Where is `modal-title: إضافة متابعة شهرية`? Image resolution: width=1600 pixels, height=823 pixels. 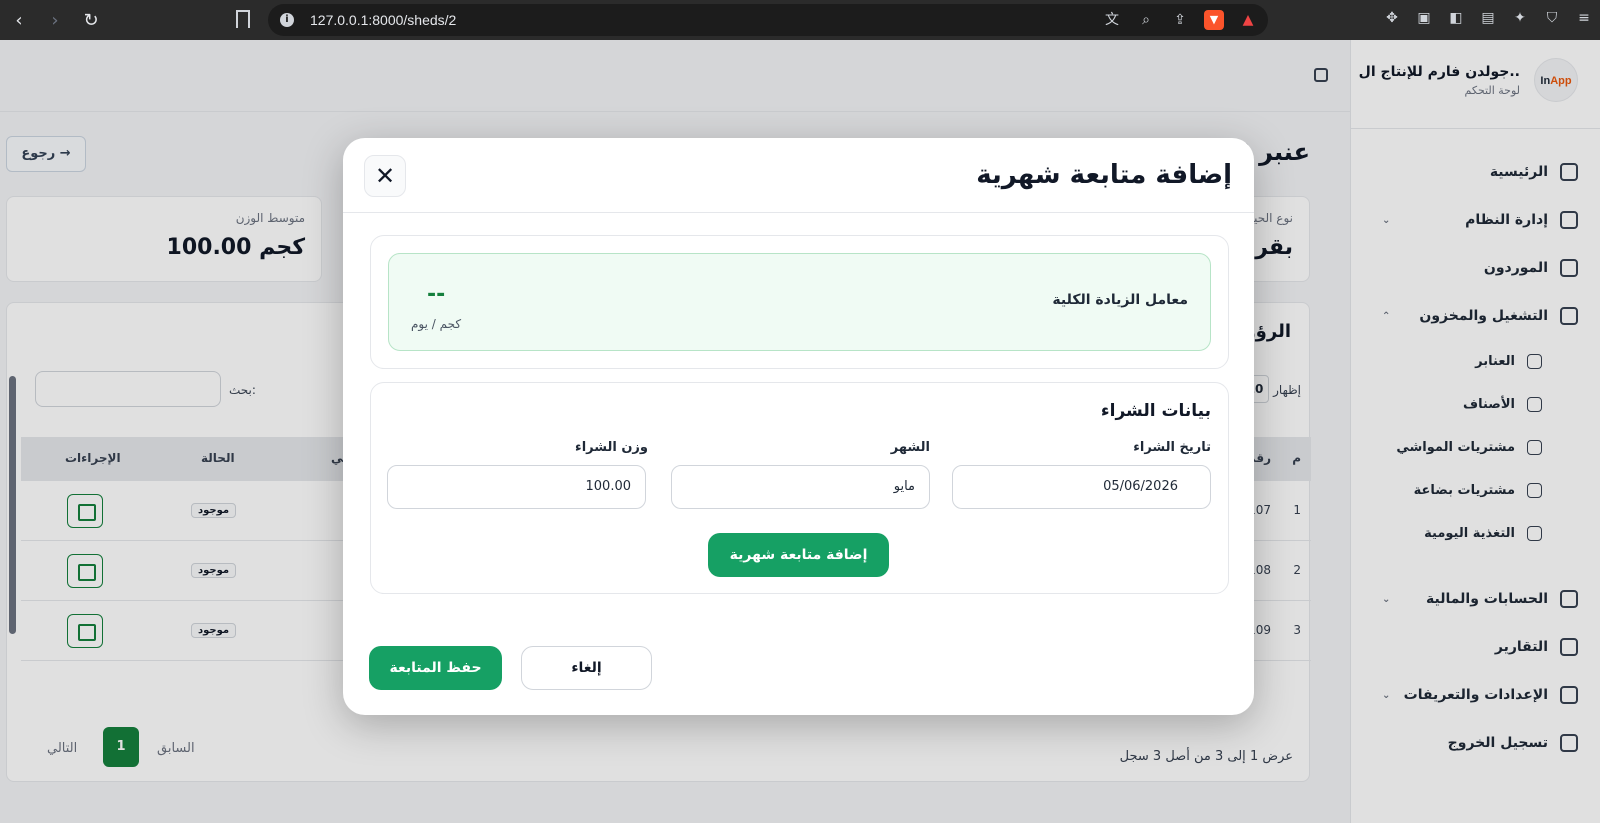 modal-title: إضافة متابعة شهرية is located at coordinates (1104, 175).